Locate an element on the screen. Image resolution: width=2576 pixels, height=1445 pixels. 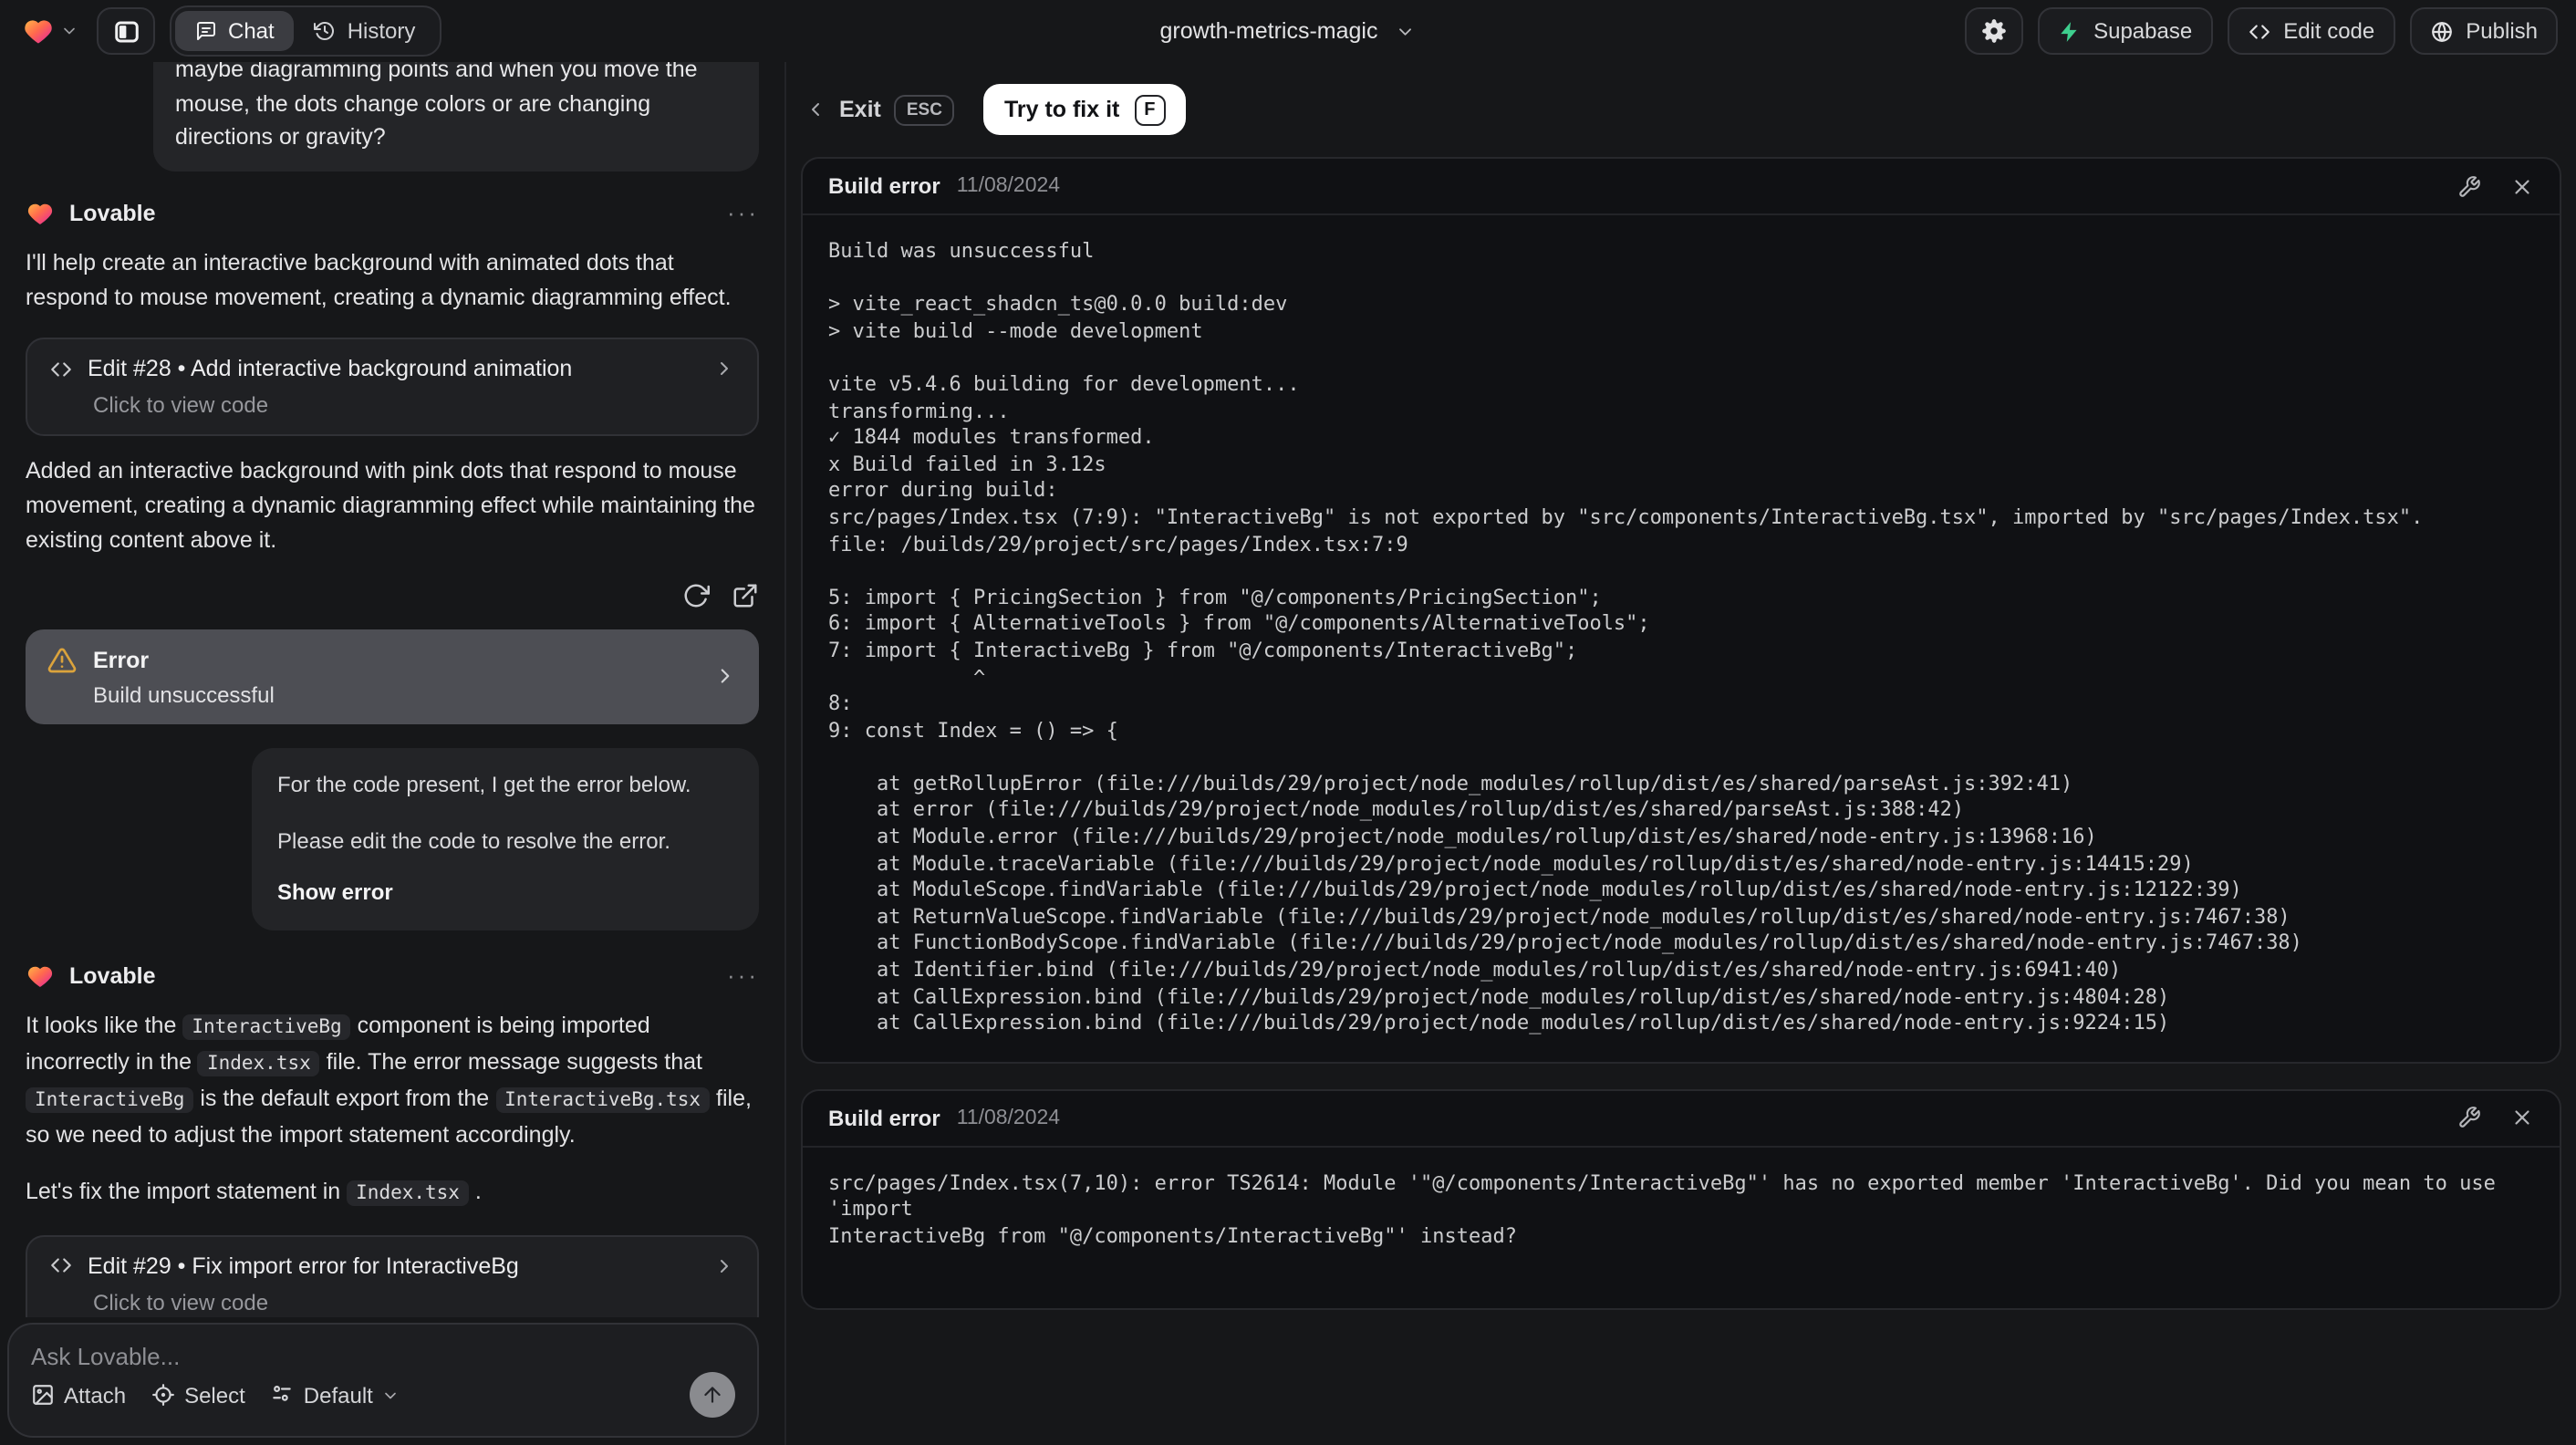
publish-label: Publish is located at coordinates (2502, 31).